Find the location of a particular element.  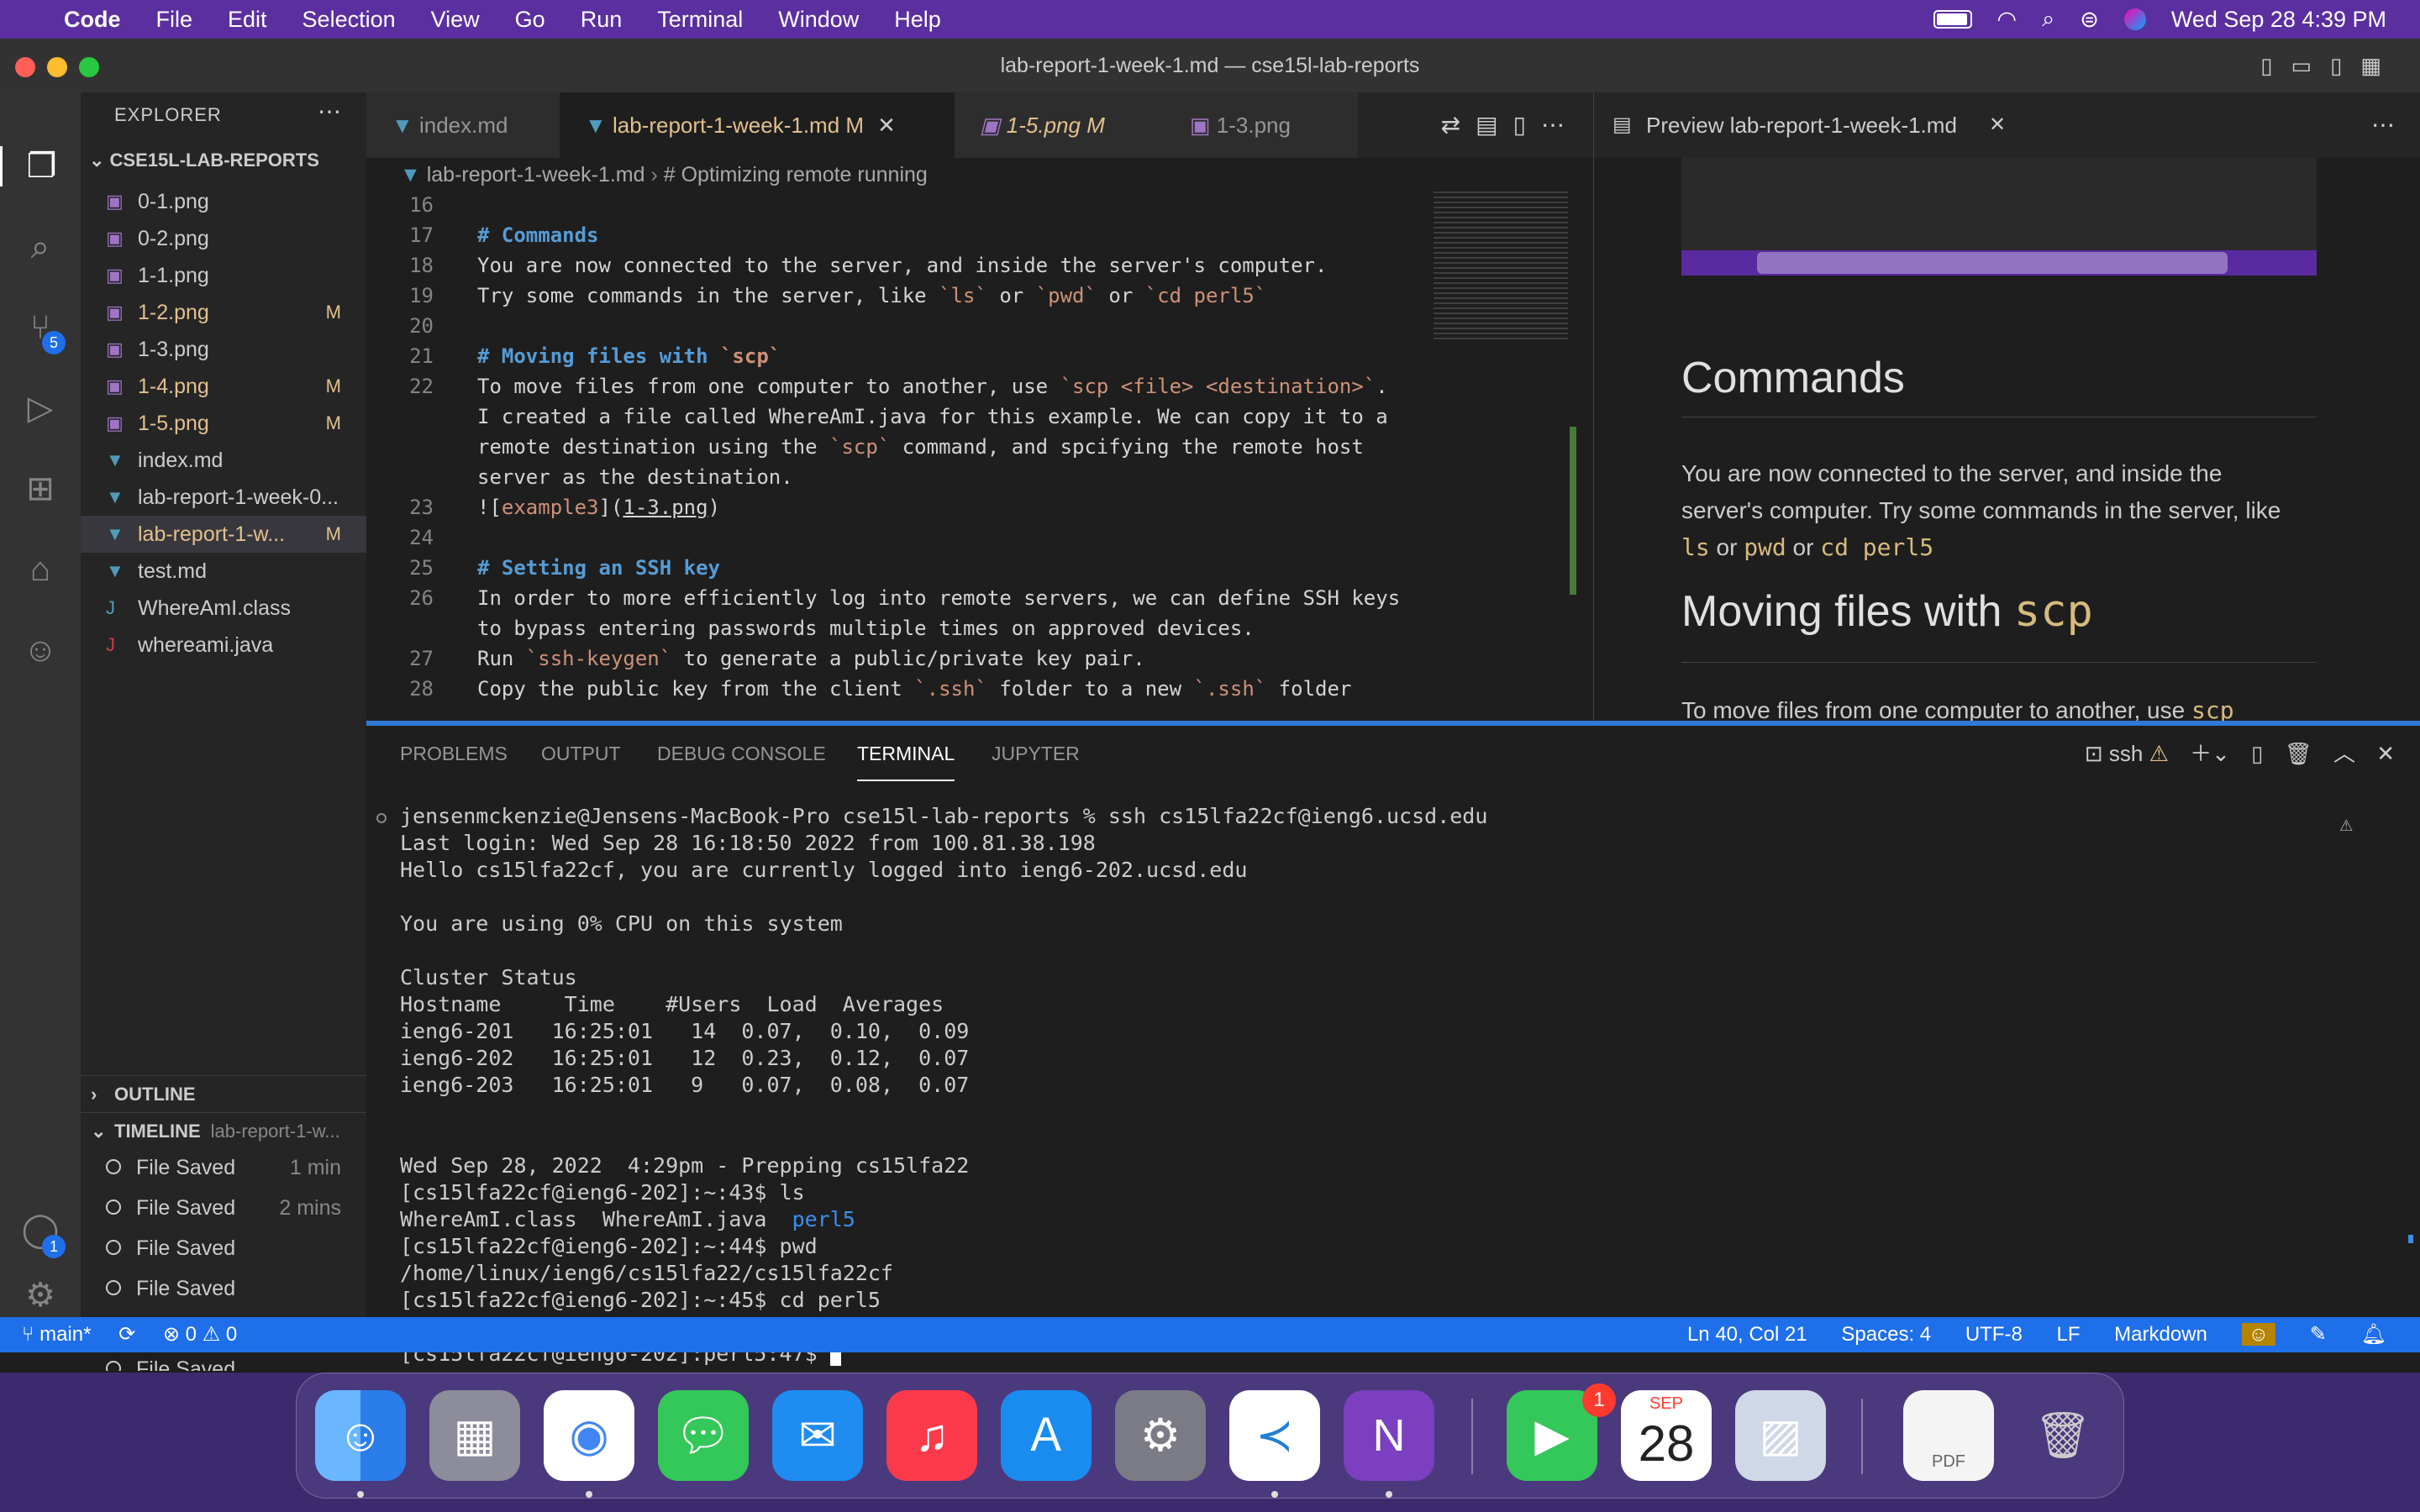

remote-explorer-icon: ⌂ is located at coordinates (40, 569).